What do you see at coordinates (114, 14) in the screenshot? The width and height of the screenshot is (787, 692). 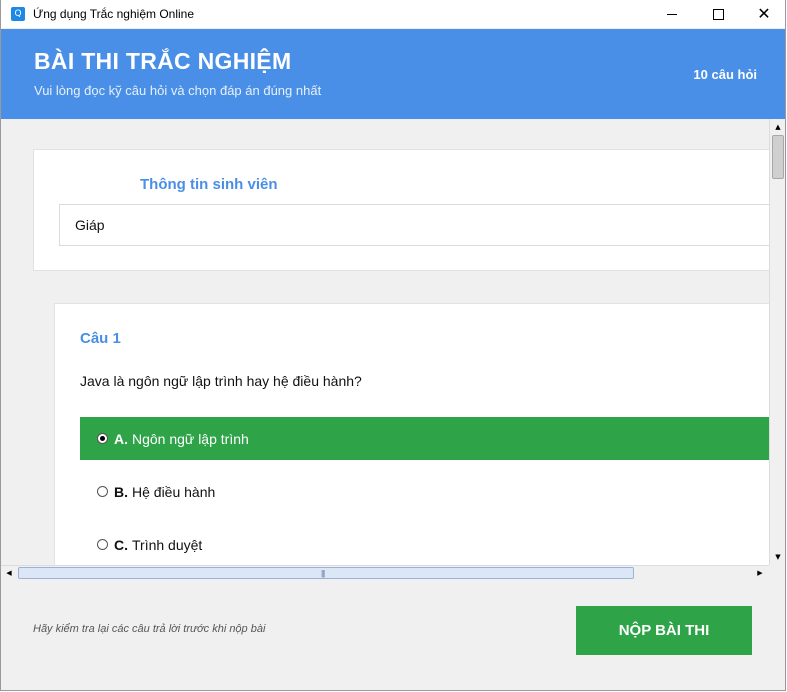 I see `window-title: Ứng dụng Trắc nghiệm Online` at bounding box center [114, 14].